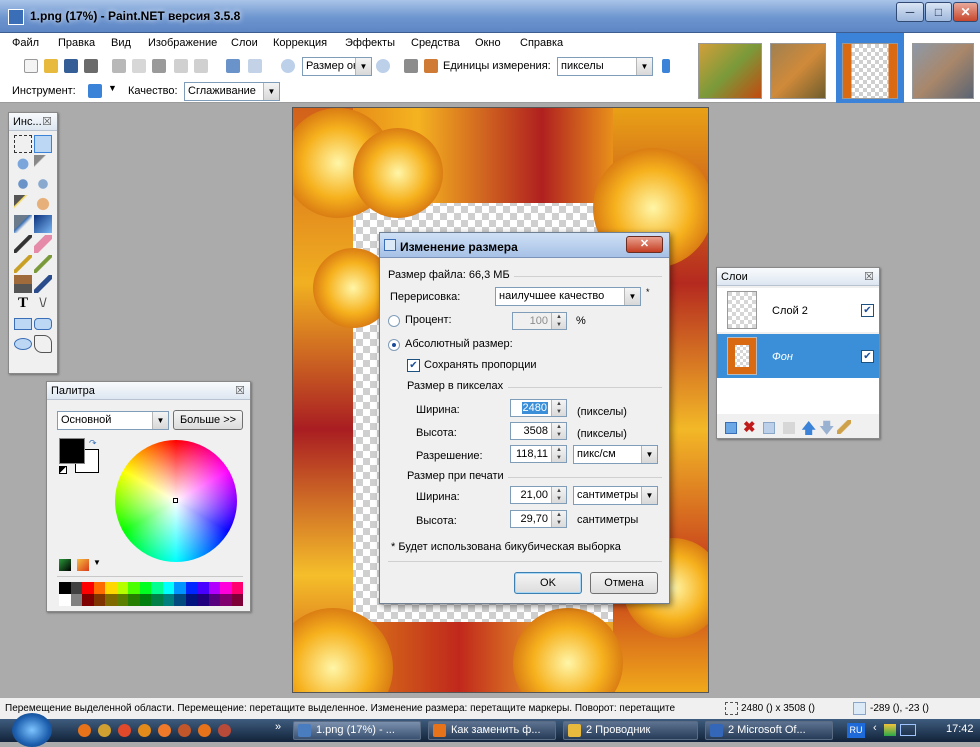  Describe the element at coordinates (23, 144) in the screenshot. I see `rectangle-select-tool-icon` at that location.